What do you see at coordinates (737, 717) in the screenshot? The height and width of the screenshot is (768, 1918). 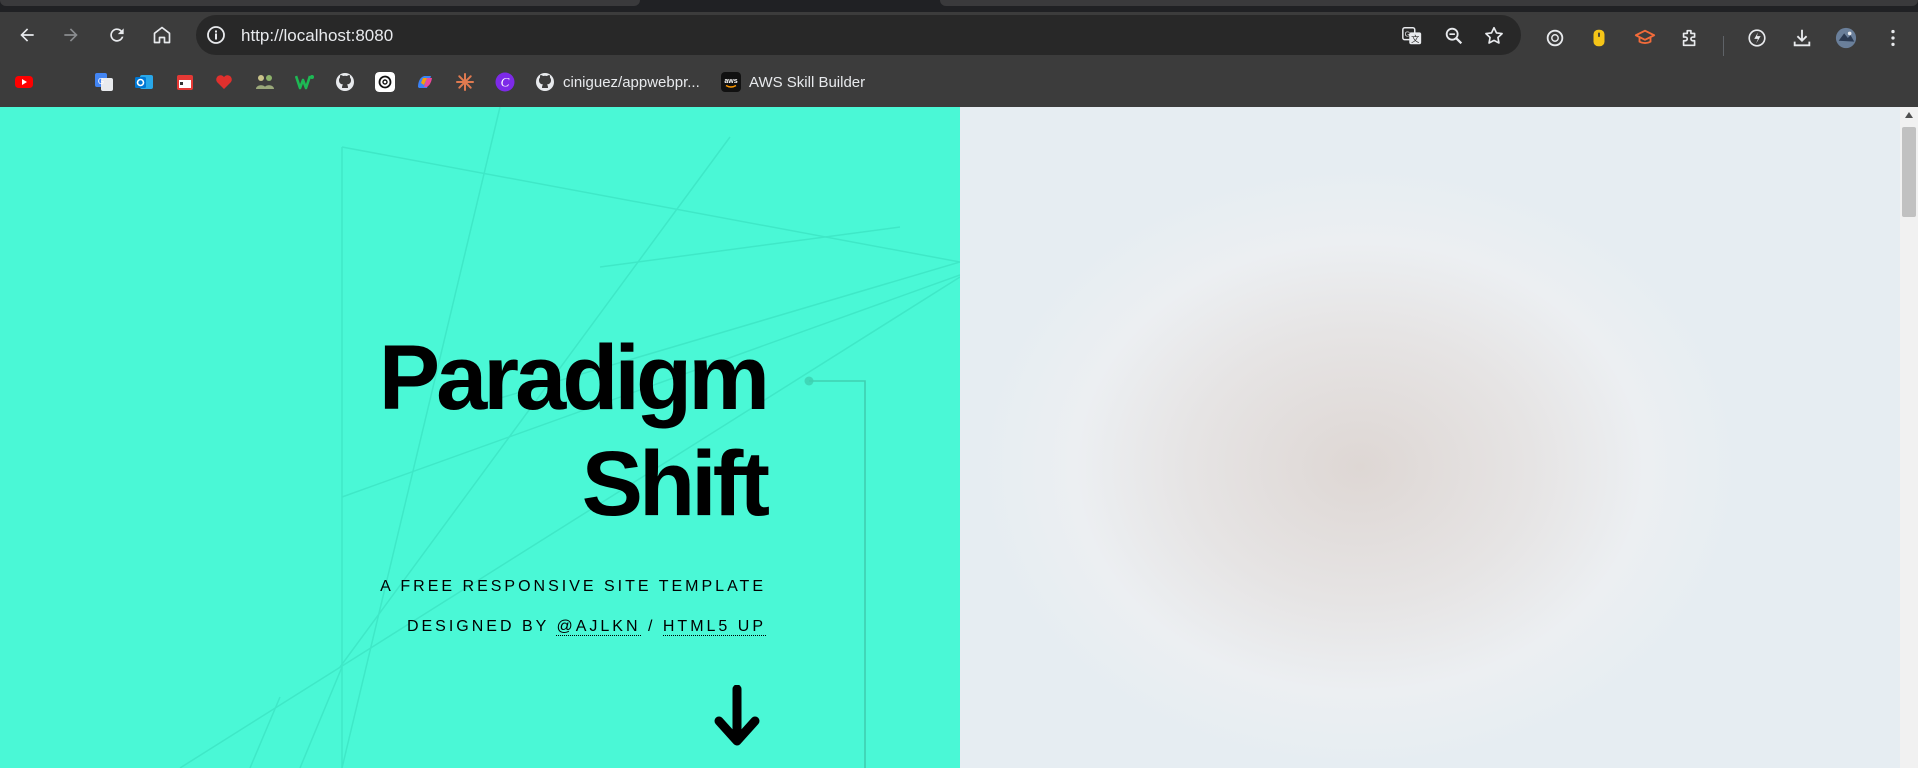 I see `scroll-down-arrow-icon` at bounding box center [737, 717].